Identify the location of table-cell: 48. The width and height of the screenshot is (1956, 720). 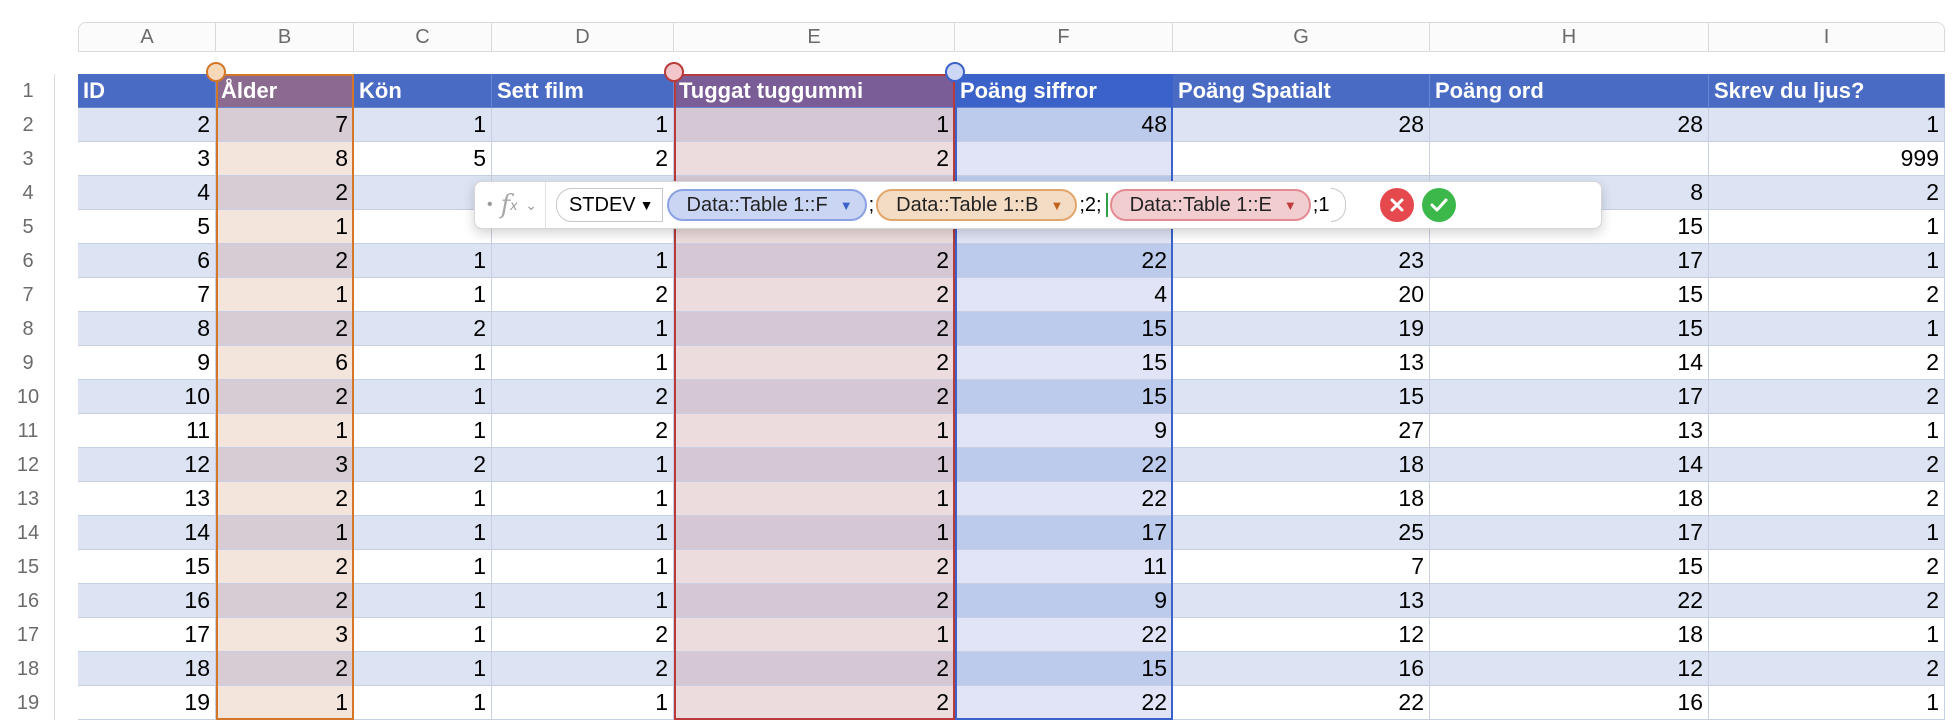
(1064, 125).